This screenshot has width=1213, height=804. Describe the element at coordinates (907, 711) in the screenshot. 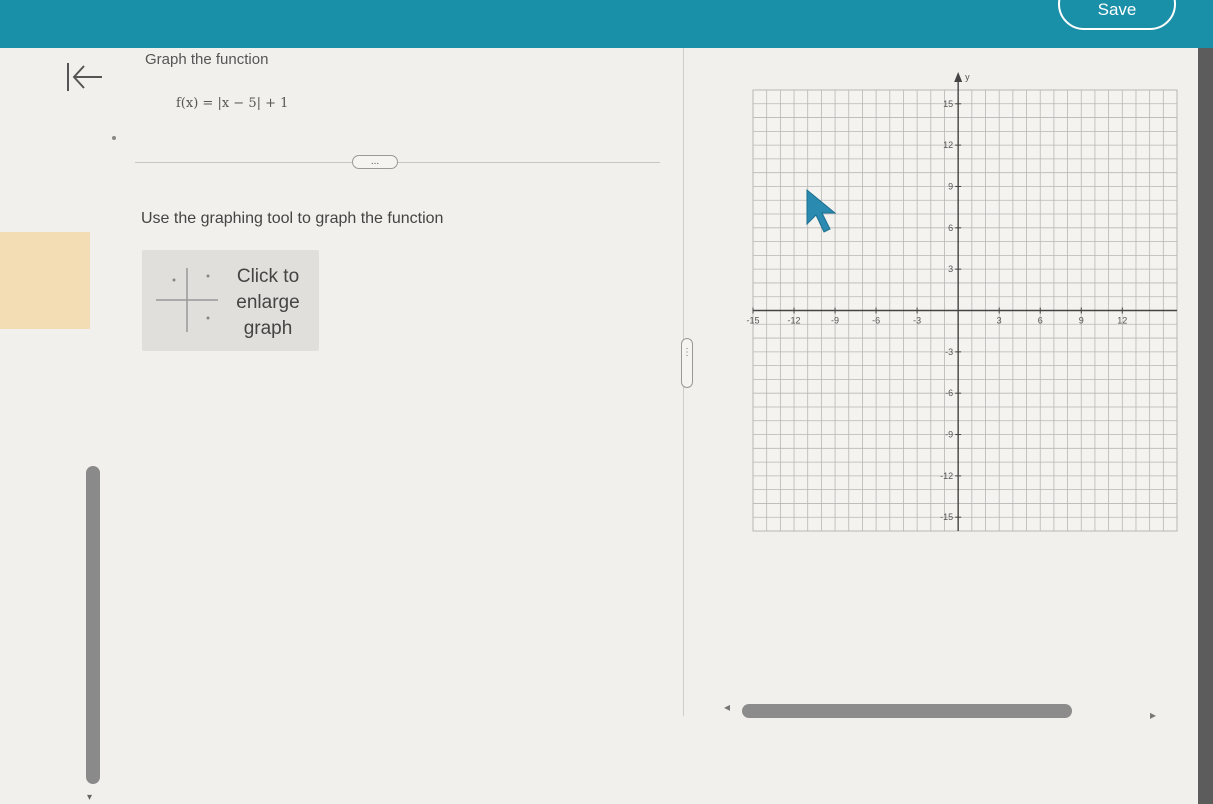

I see `horizontal-scrollbar` at that location.